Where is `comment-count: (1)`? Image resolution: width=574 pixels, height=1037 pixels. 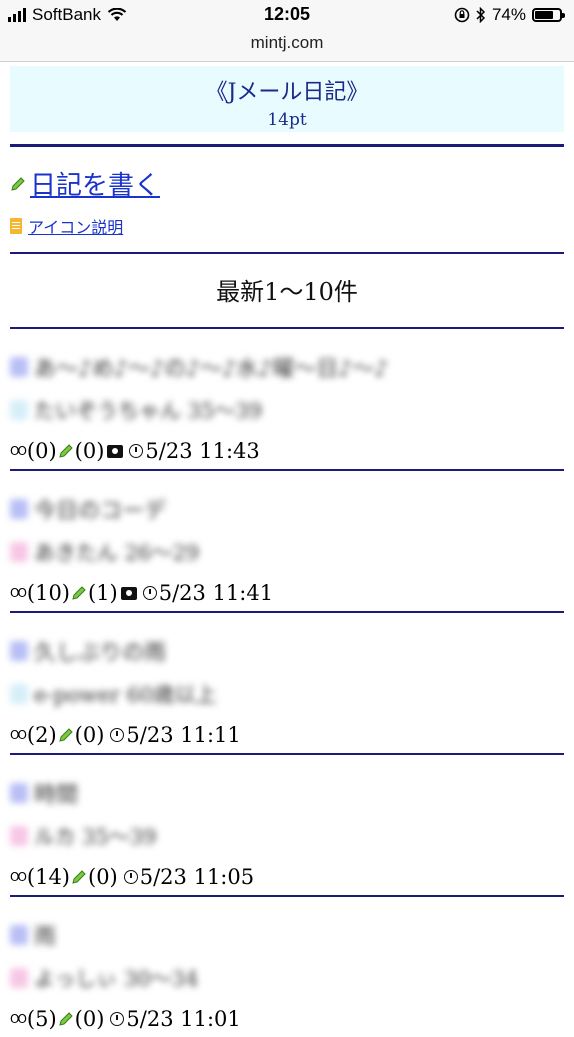
comment-count: (1) is located at coordinates (103, 593).